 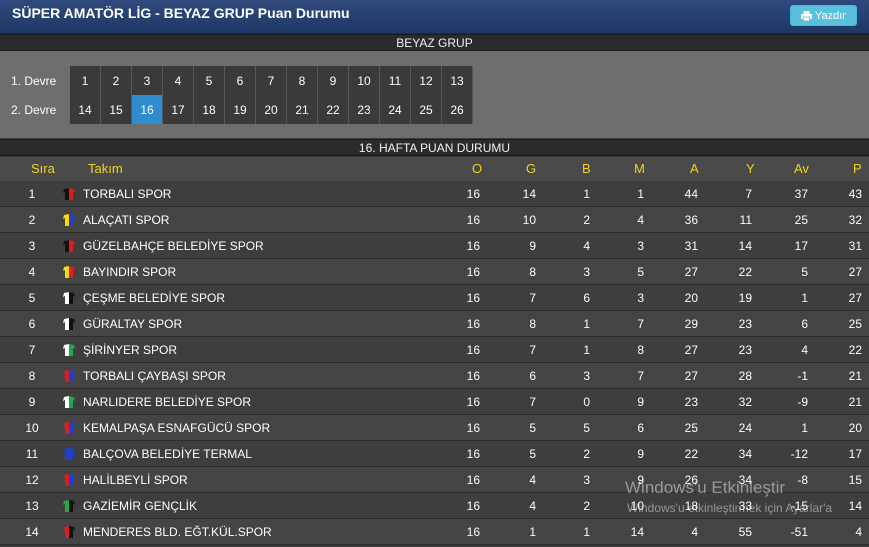 What do you see at coordinates (32, 220) in the screenshot?
I see `rank-cell: 2` at bounding box center [32, 220].